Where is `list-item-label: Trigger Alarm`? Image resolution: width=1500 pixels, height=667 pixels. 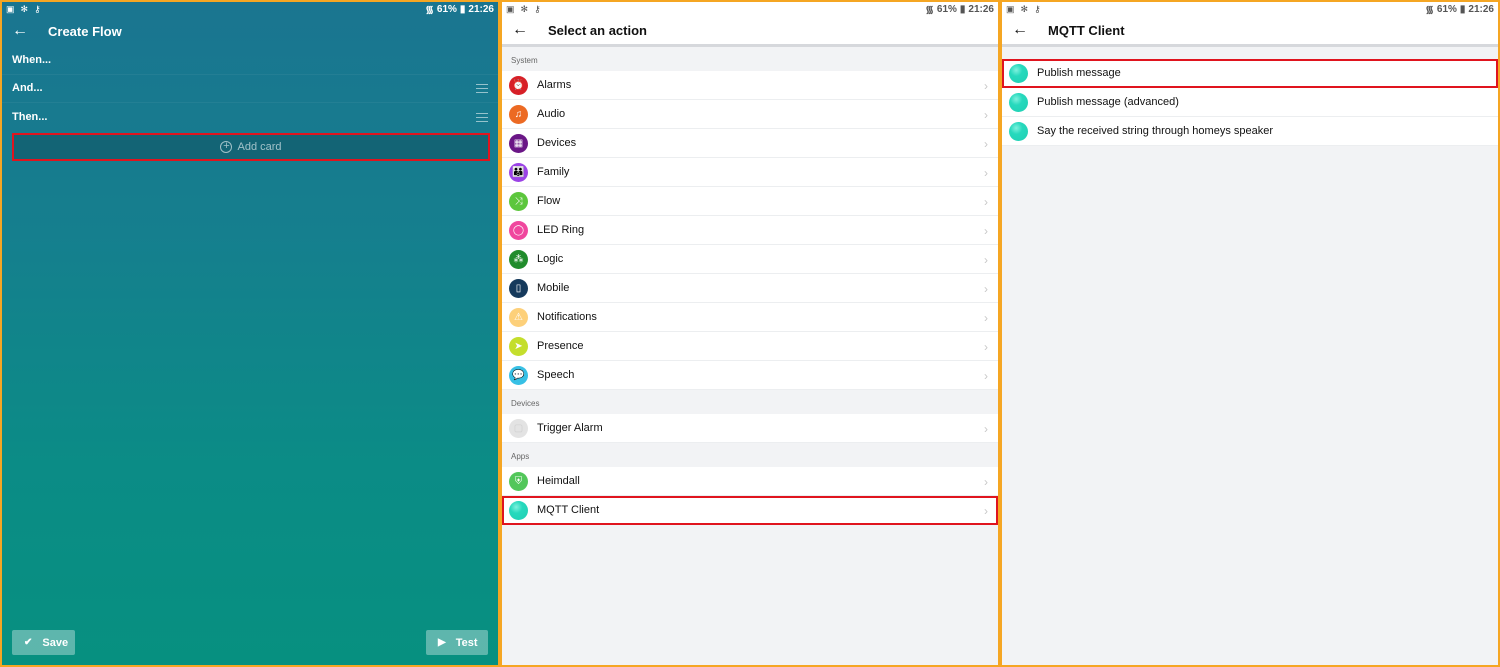 list-item-label: Trigger Alarm is located at coordinates (570, 428).